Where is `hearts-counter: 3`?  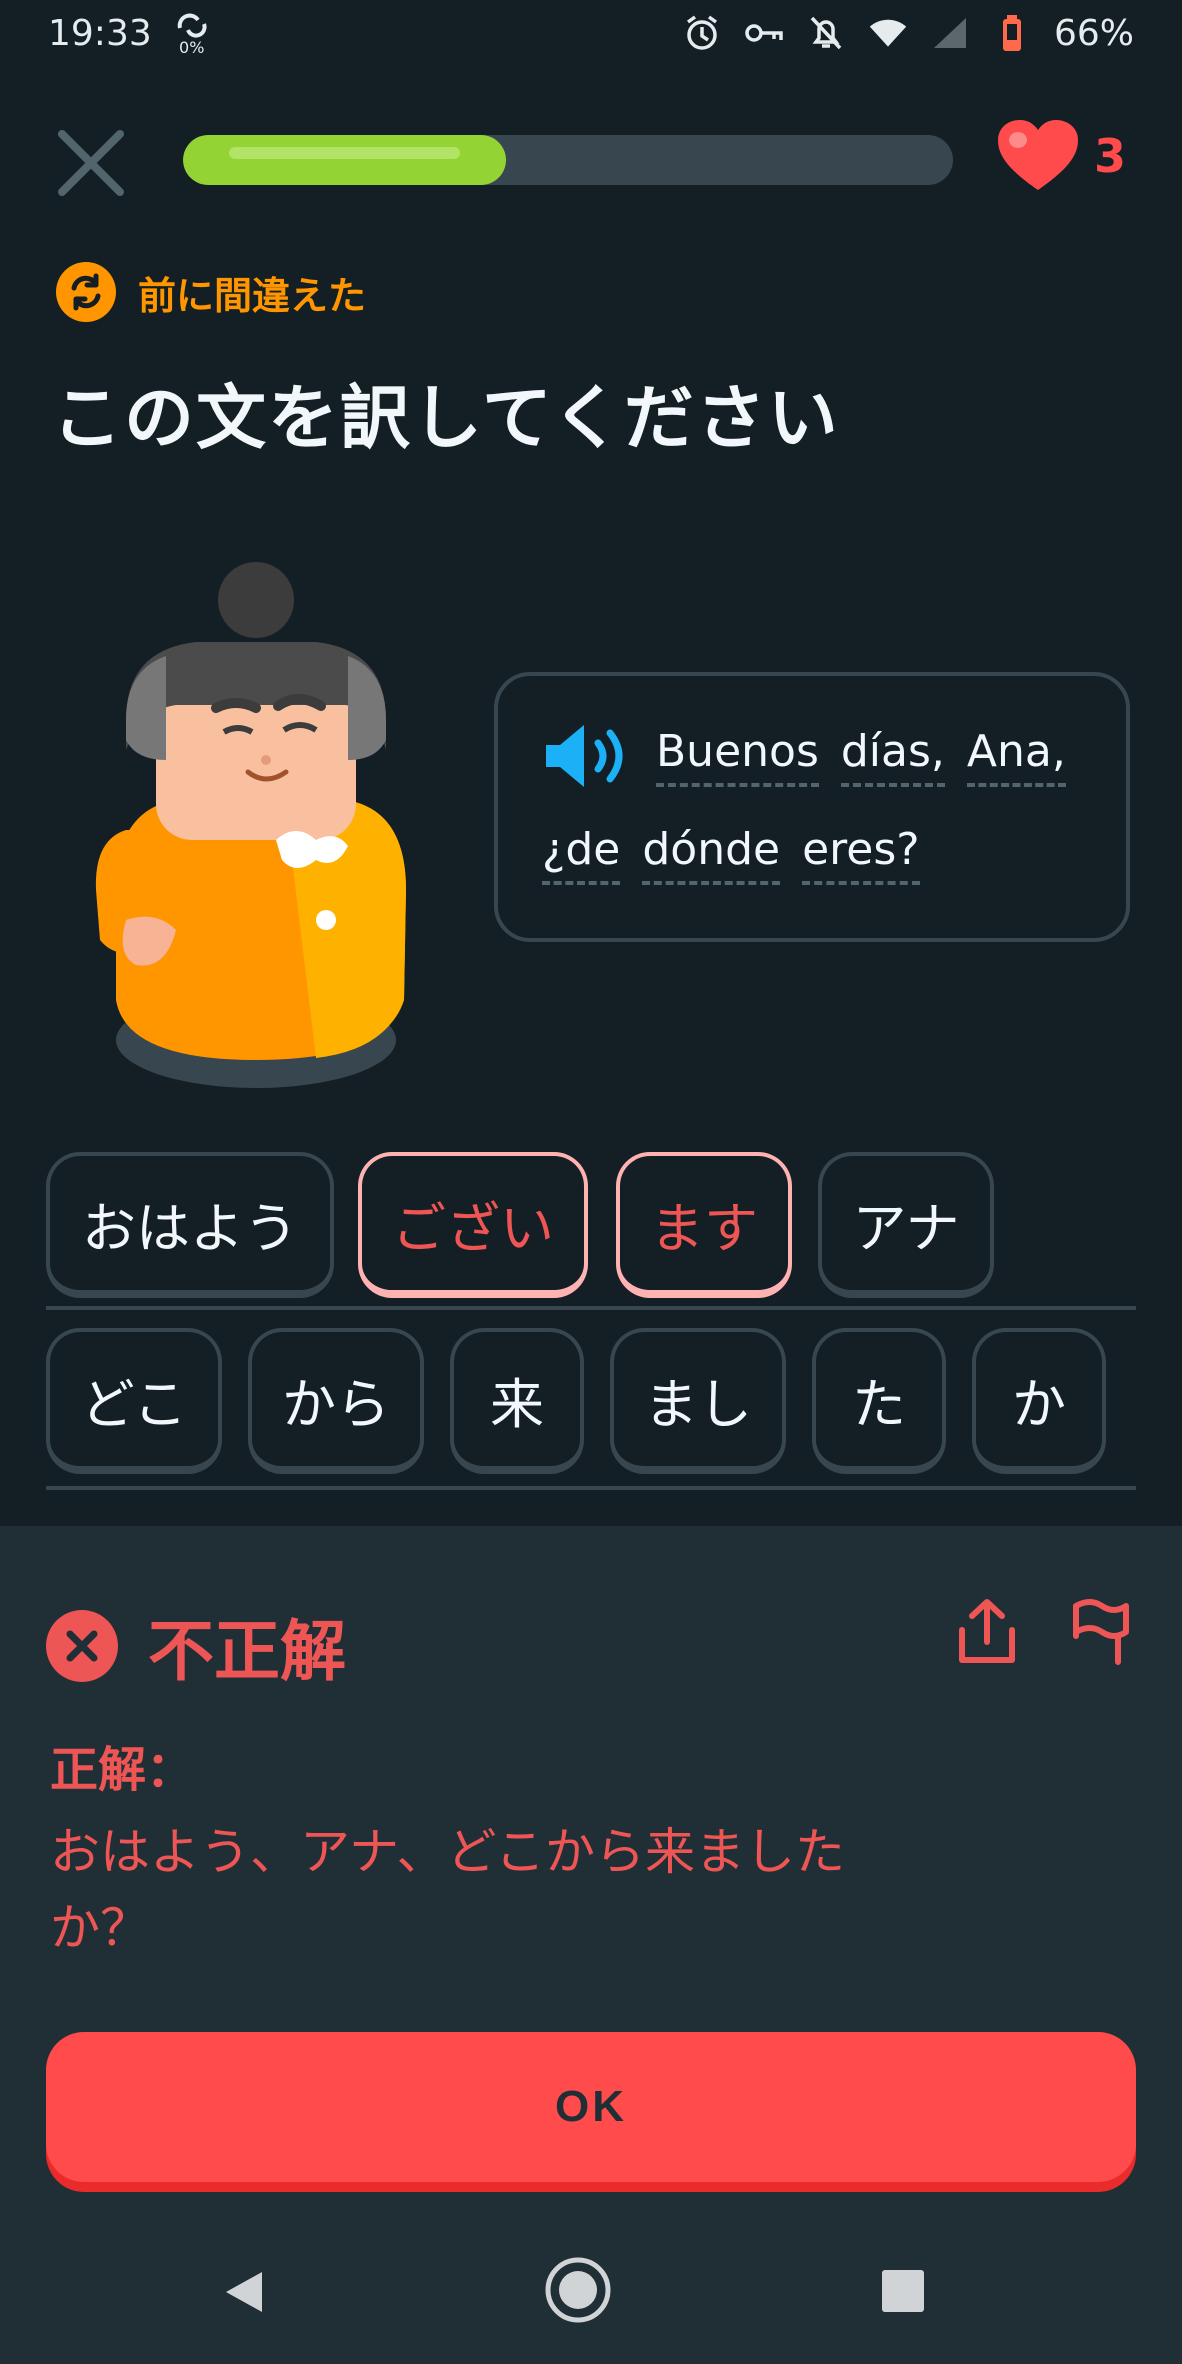
hearts-counter: 3 is located at coordinates (1061, 156).